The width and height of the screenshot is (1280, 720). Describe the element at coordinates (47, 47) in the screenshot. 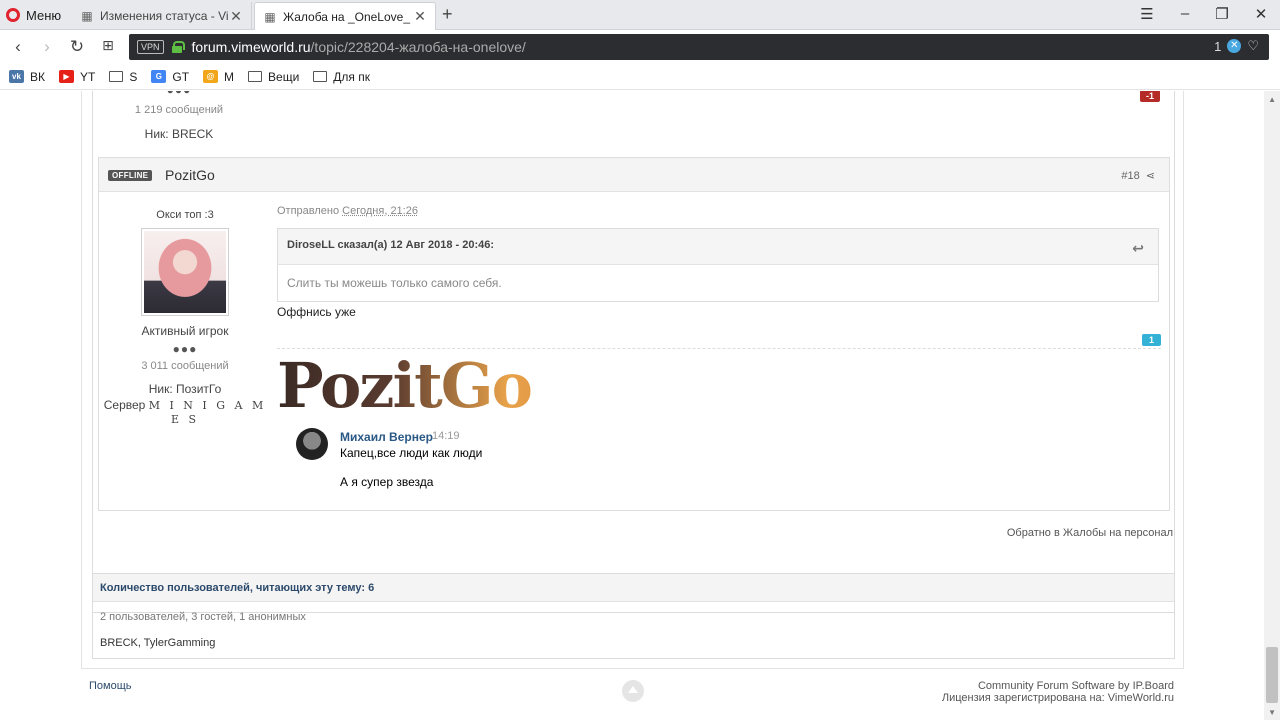

I see `forward-icon: ›` at that location.